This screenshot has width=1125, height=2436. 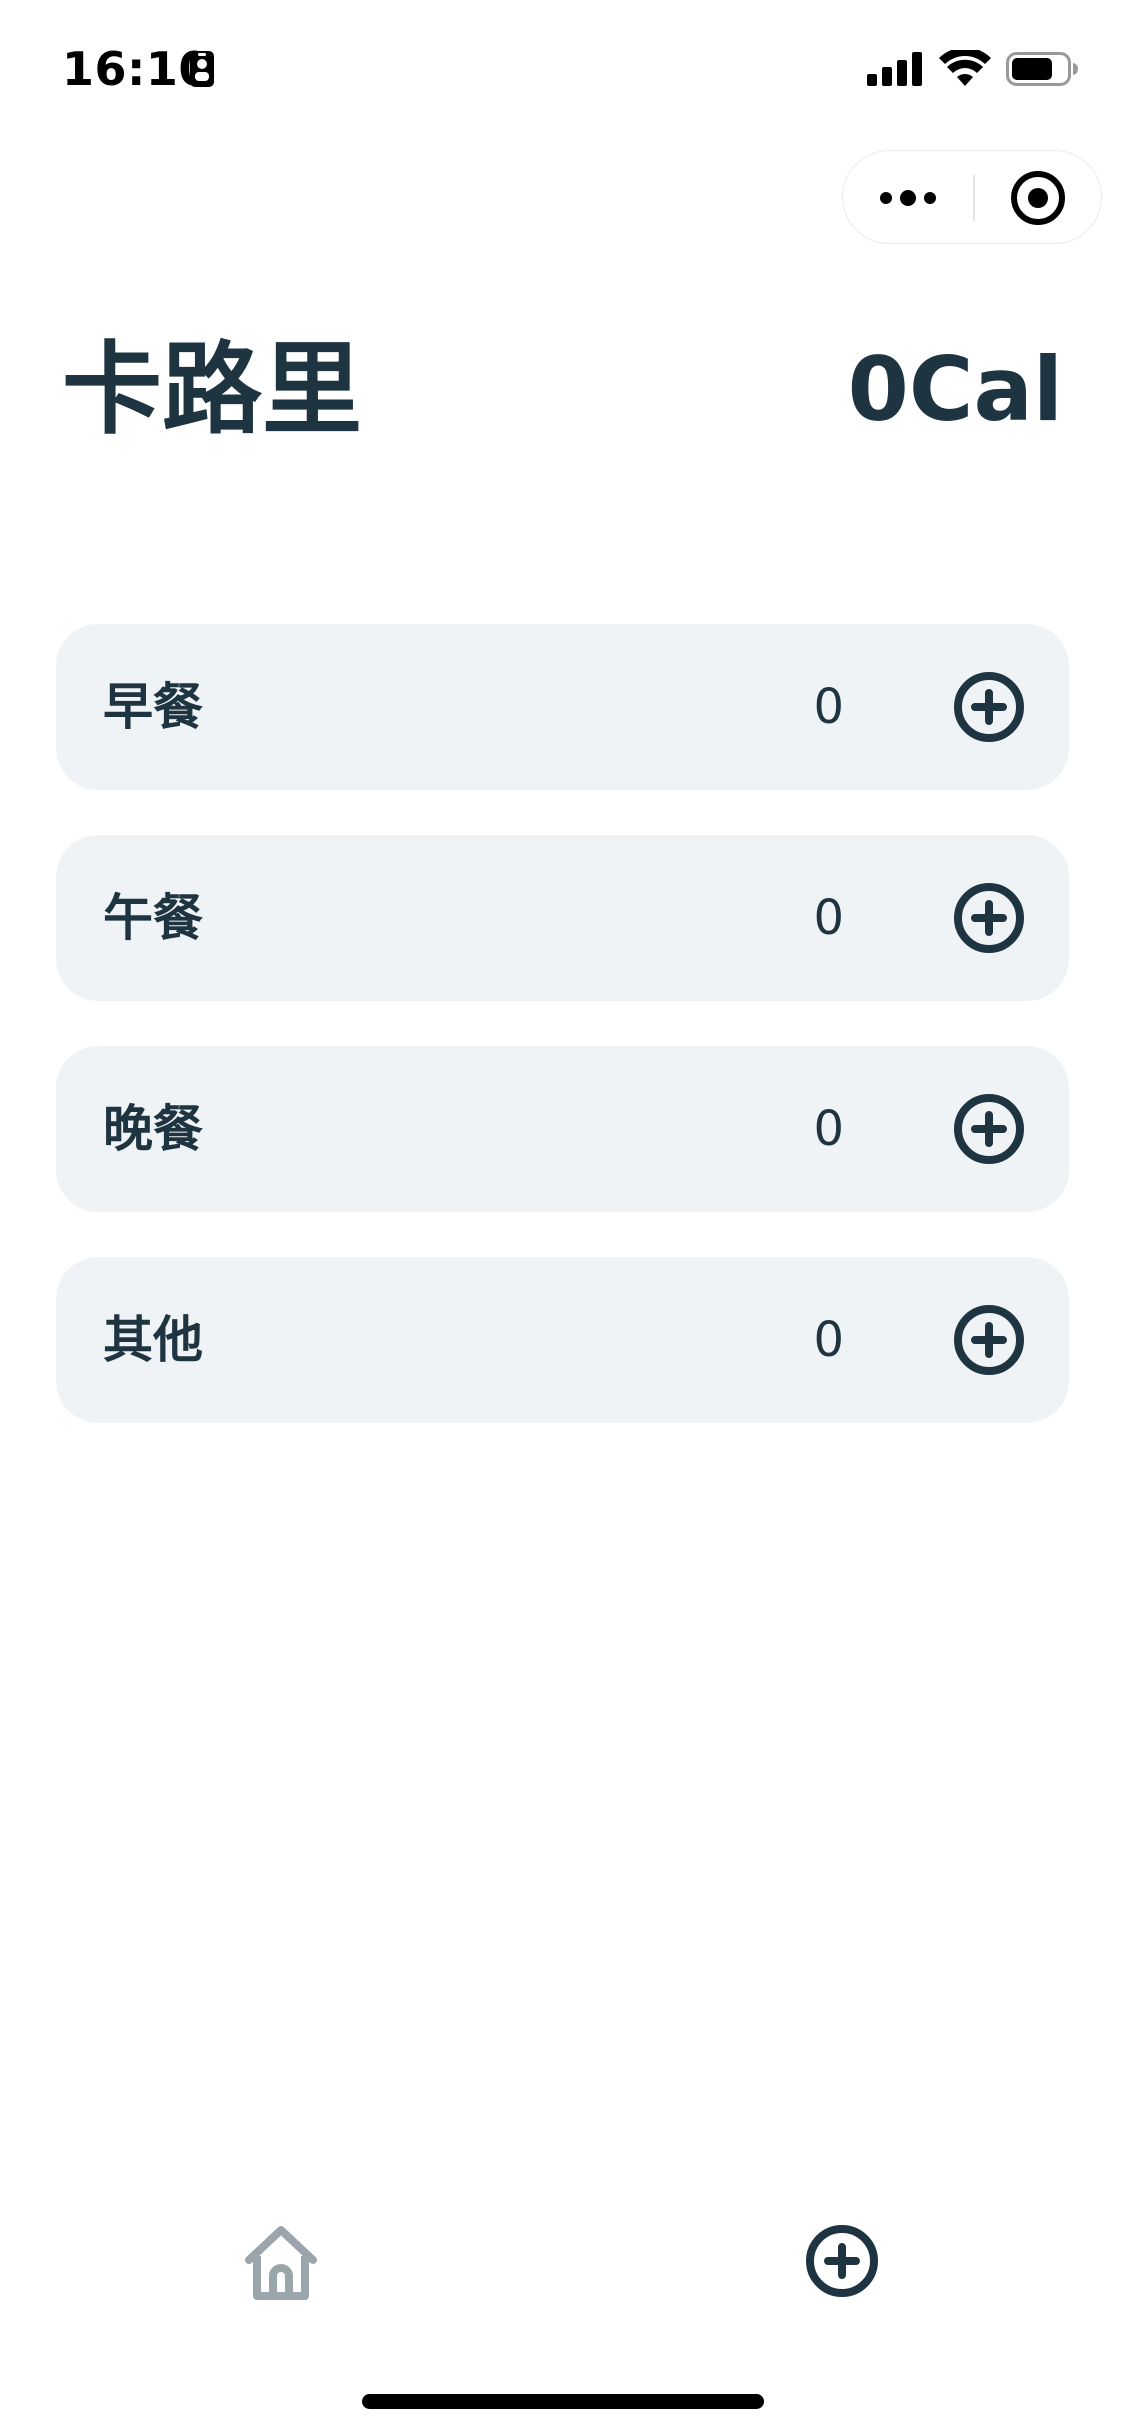 I want to click on meal-label: 其他, so click(x=153, y=1340).